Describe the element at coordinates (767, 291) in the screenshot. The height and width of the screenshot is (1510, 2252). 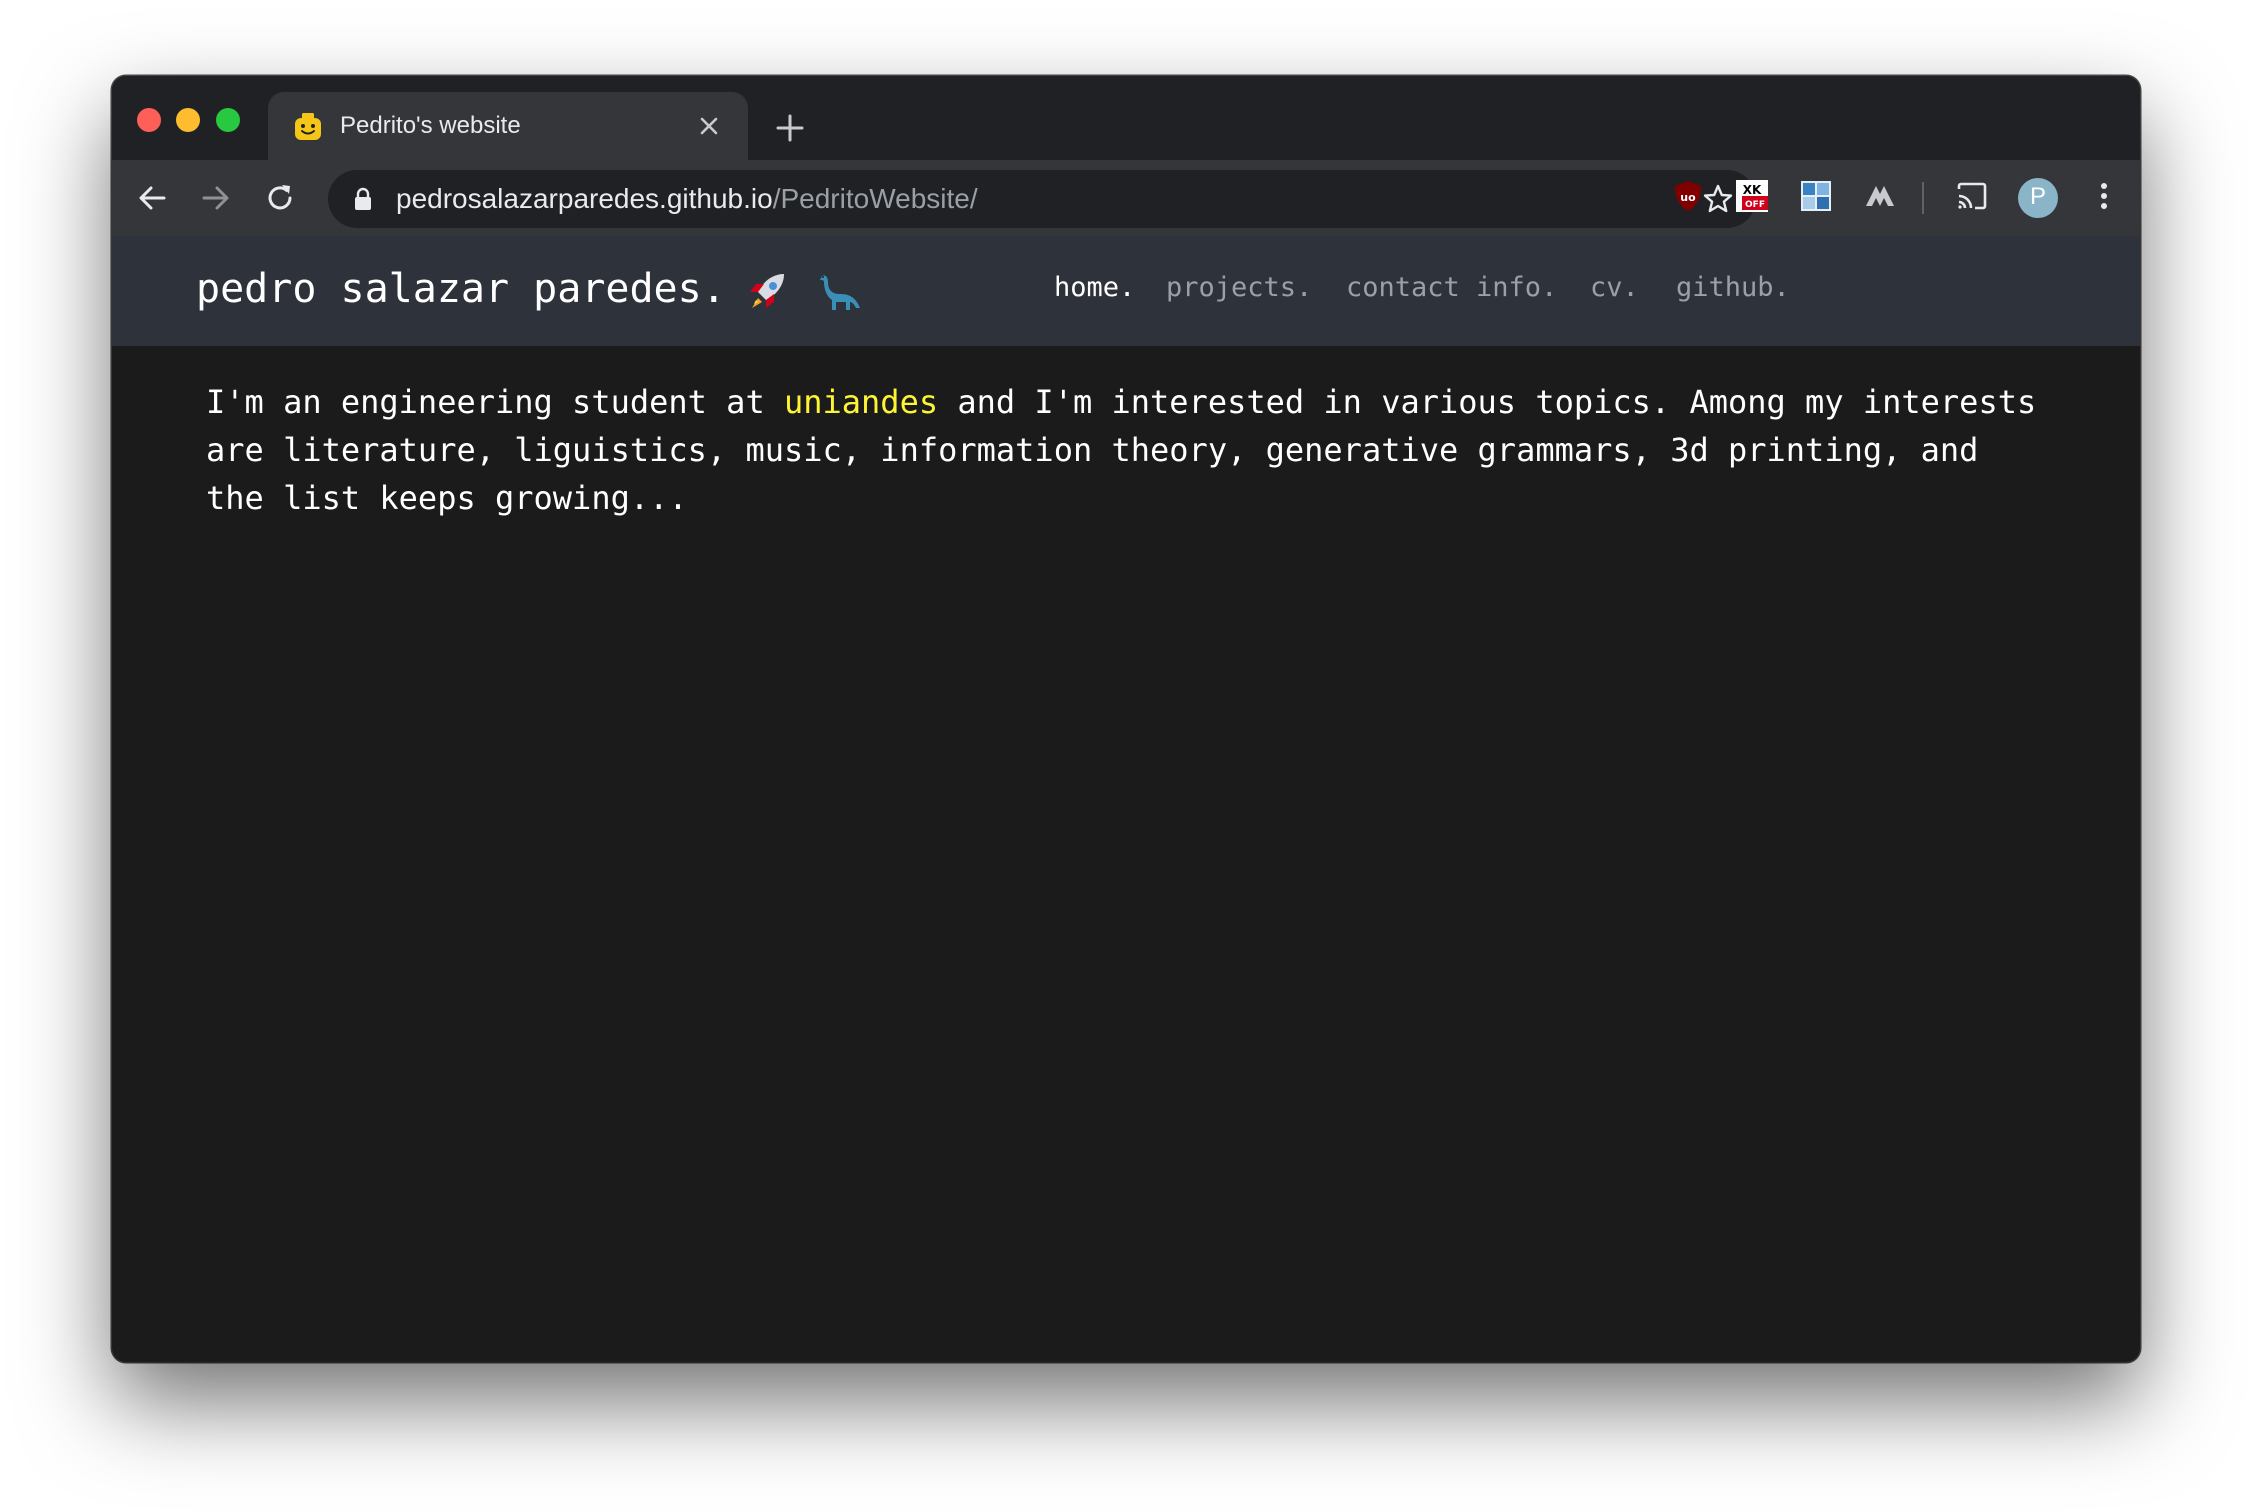
I see `rocket-icon` at that location.